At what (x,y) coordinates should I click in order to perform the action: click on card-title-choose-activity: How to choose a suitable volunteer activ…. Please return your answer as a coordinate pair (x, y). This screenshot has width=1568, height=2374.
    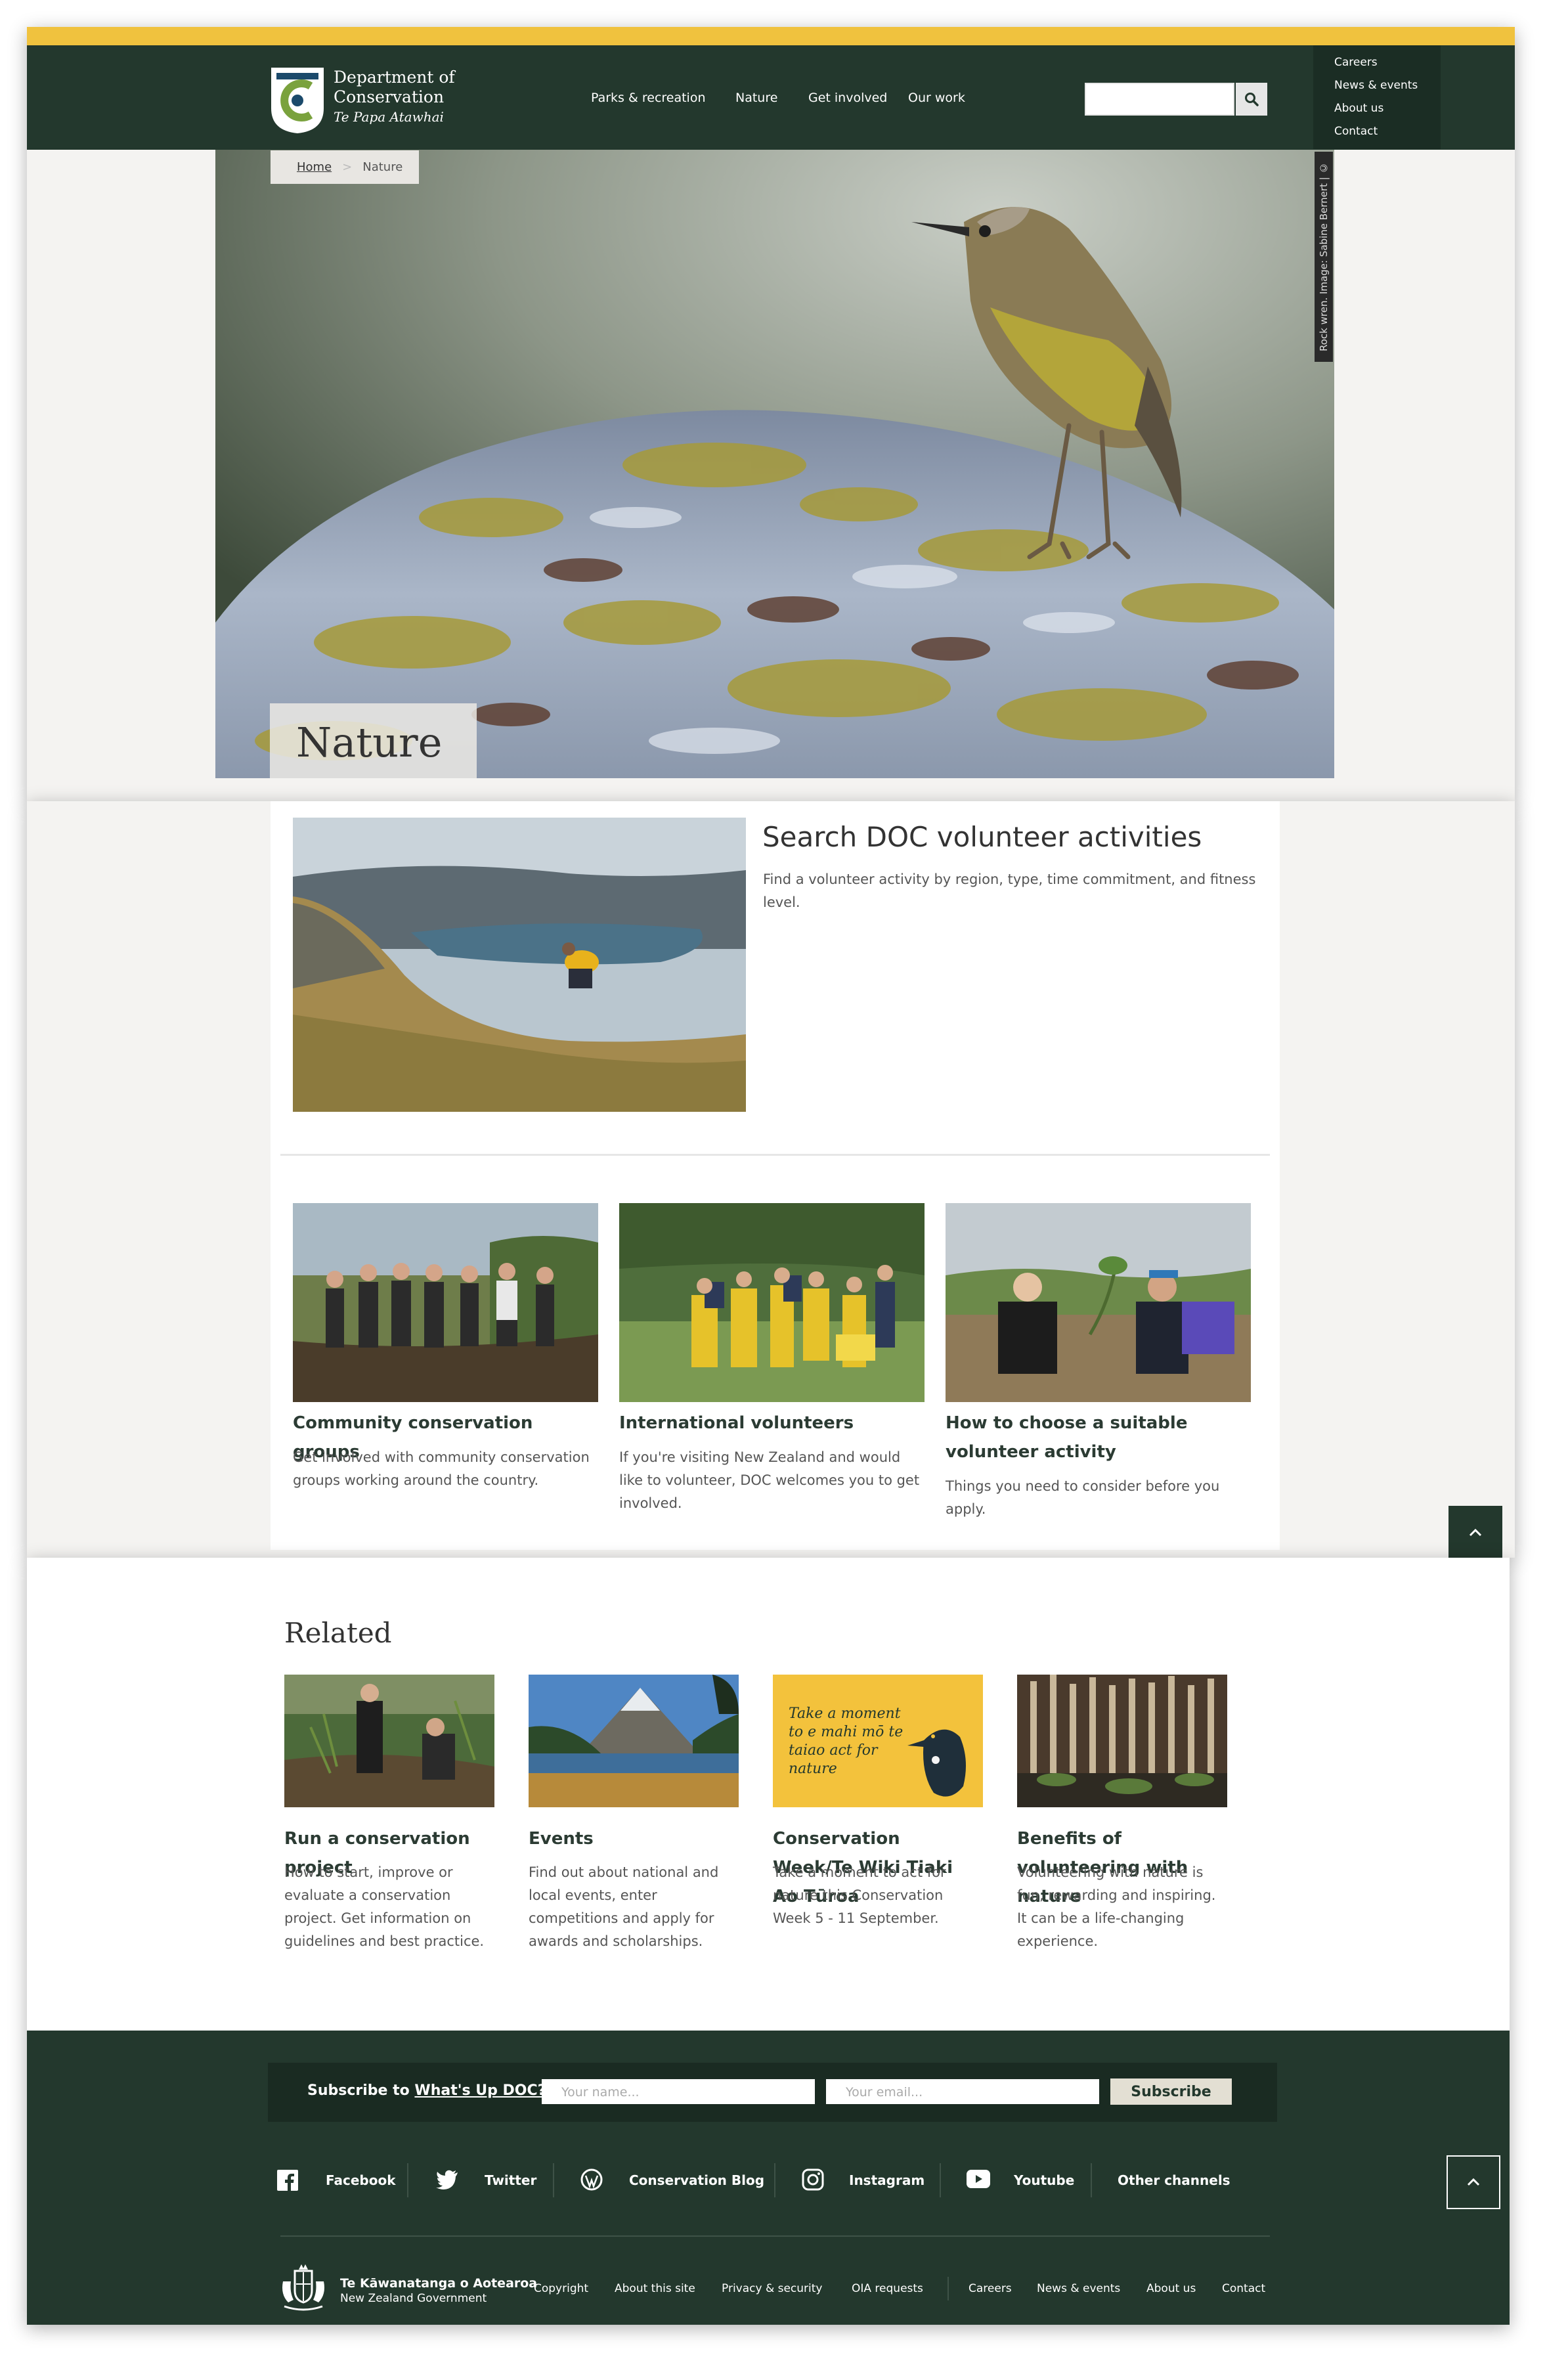
    Looking at the image, I should click on (1099, 1437).